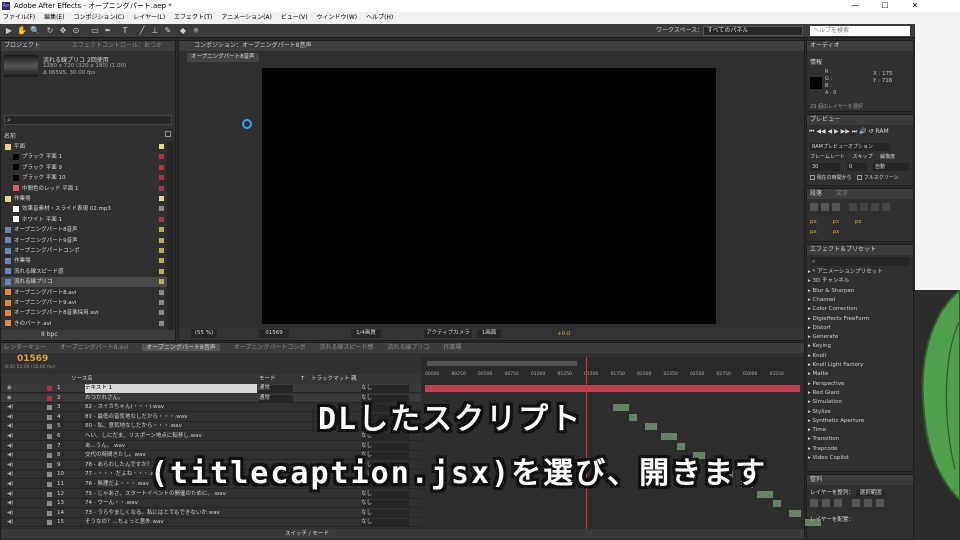  What do you see at coordinates (117, 45) in the screenshot?
I see `tab-effect-controls: エフェクトコントロール：おつか` at bounding box center [117, 45].